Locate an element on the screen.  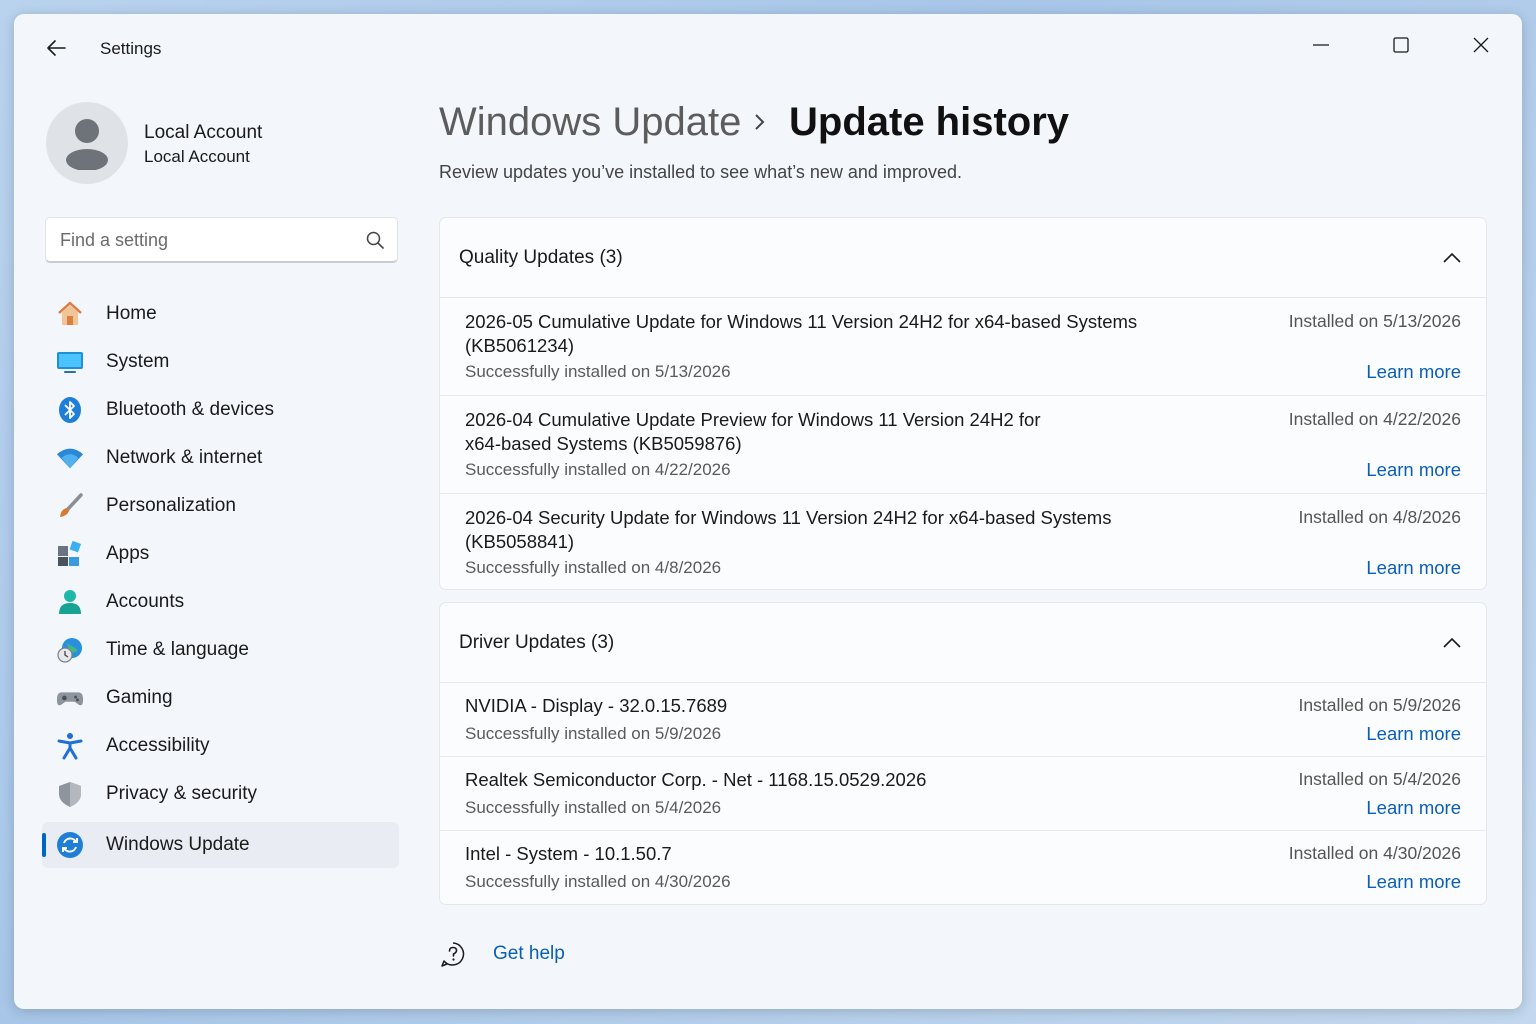
sidebar-item-label: Accessibility is located at coordinates (158, 745).